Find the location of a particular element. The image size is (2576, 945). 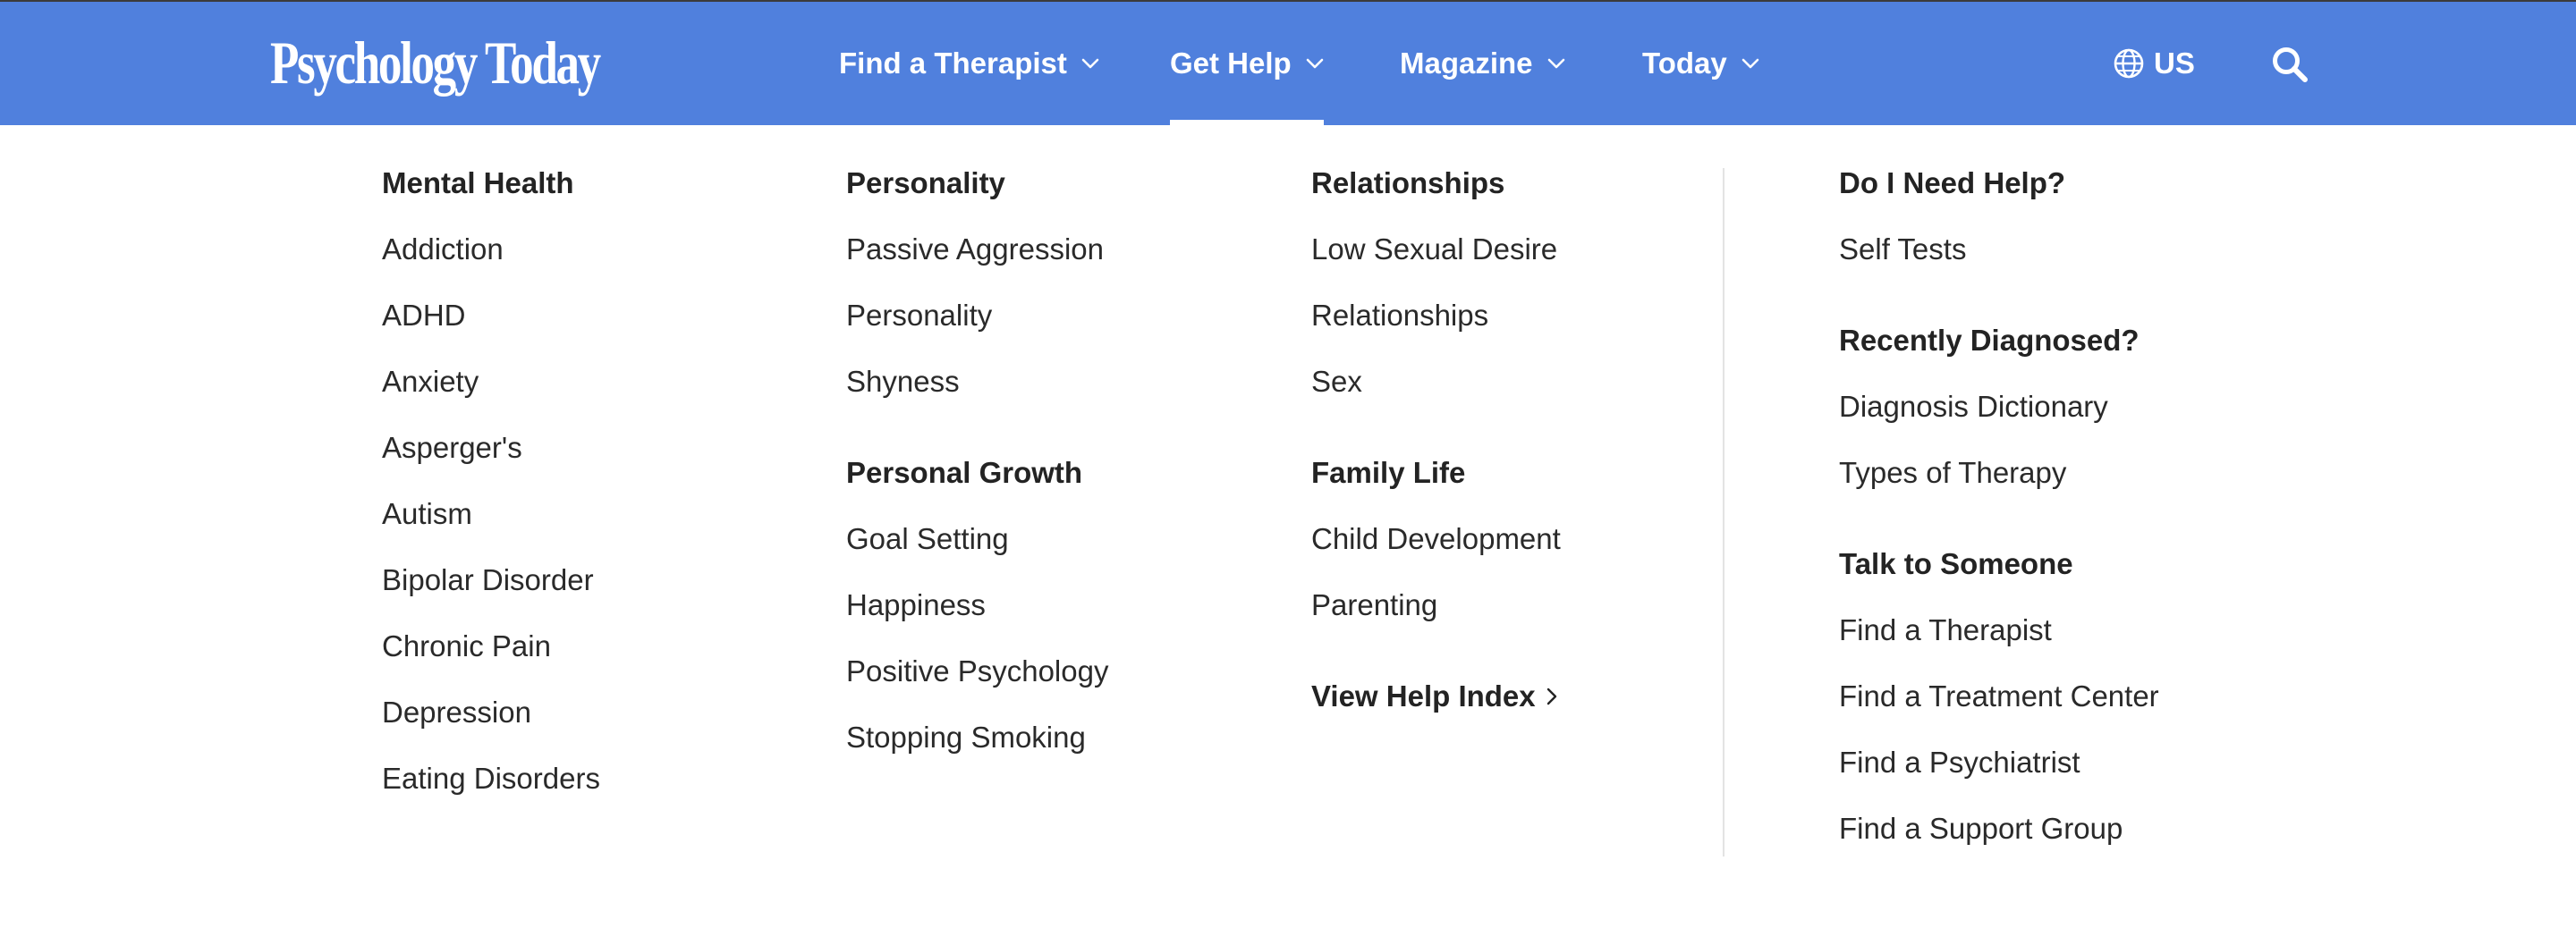

section-heading: Personal Growth is located at coordinates (964, 472).